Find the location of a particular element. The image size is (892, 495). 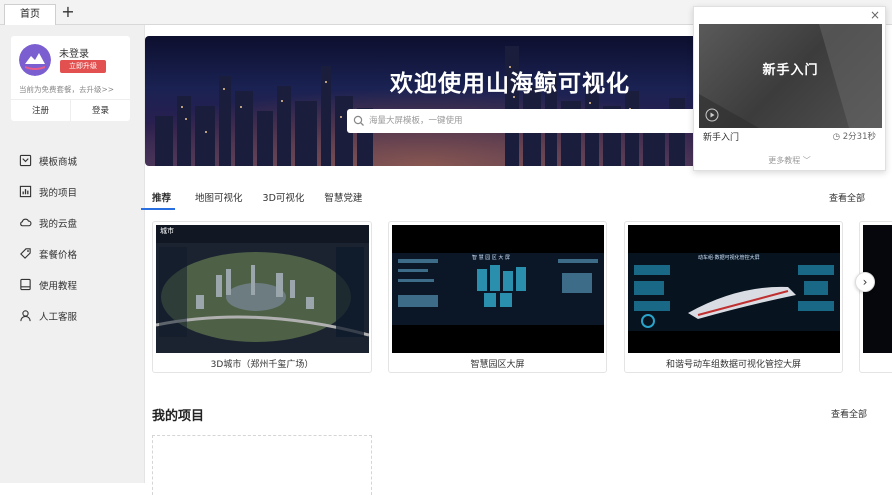

tab-map-visualization: 地图可视化 is located at coordinates (219, 200).